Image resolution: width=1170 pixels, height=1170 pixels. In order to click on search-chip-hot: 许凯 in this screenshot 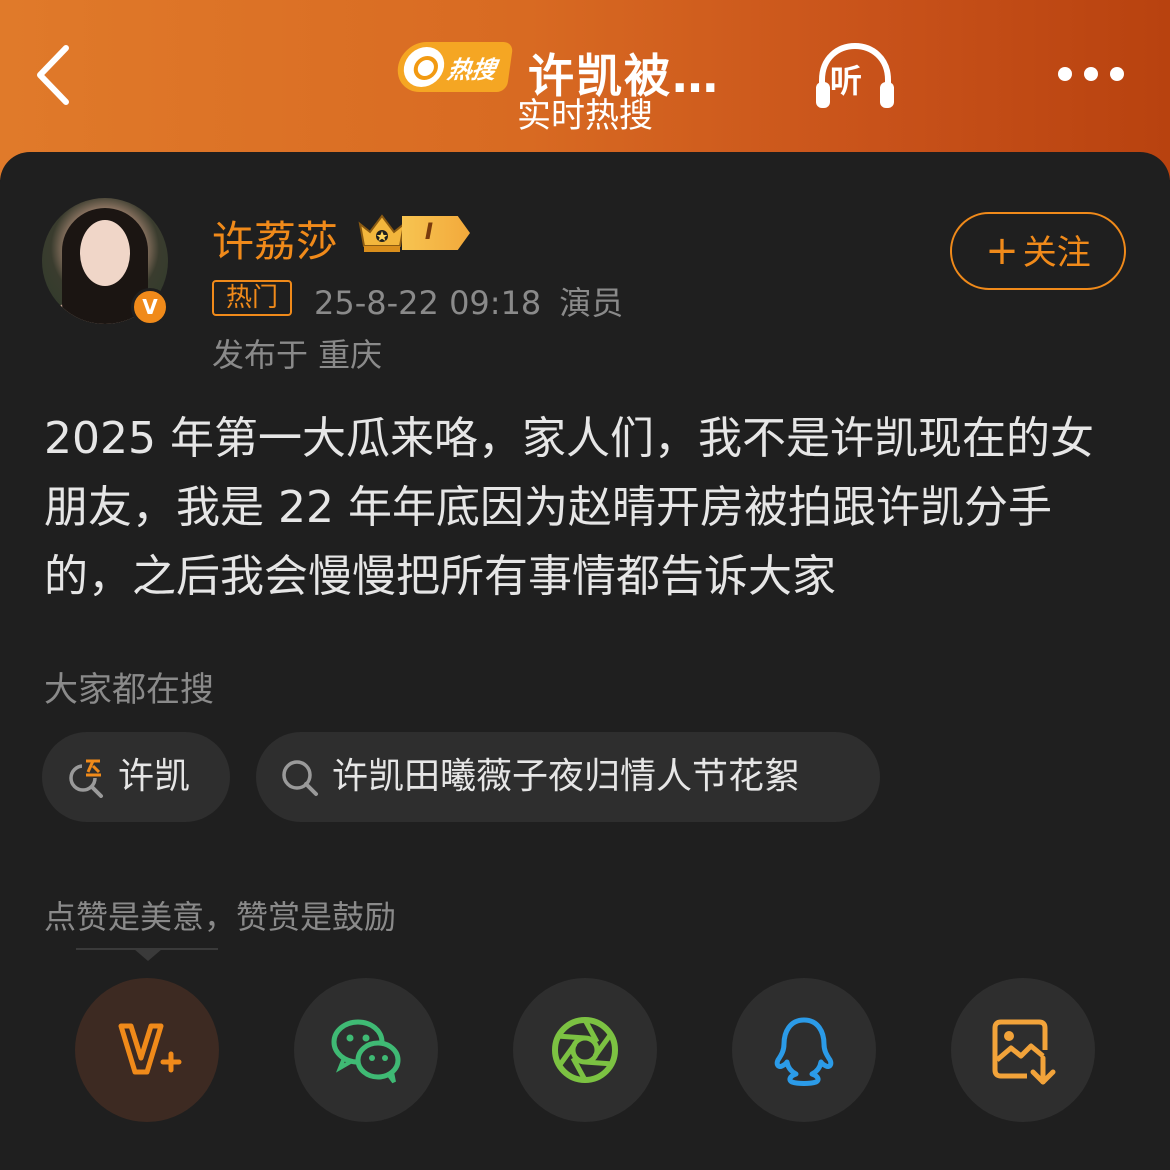, I will do `click(136, 777)`.